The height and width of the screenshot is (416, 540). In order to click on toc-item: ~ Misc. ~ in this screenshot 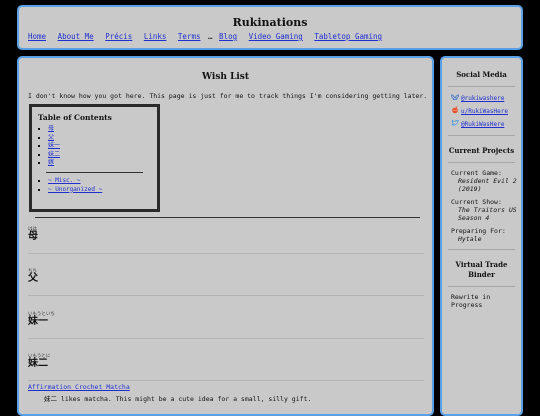, I will do `click(99, 181)`.